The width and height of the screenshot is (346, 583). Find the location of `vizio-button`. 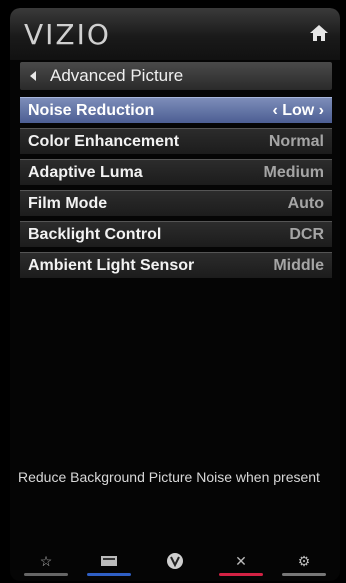

vizio-button is located at coordinates (175, 561).